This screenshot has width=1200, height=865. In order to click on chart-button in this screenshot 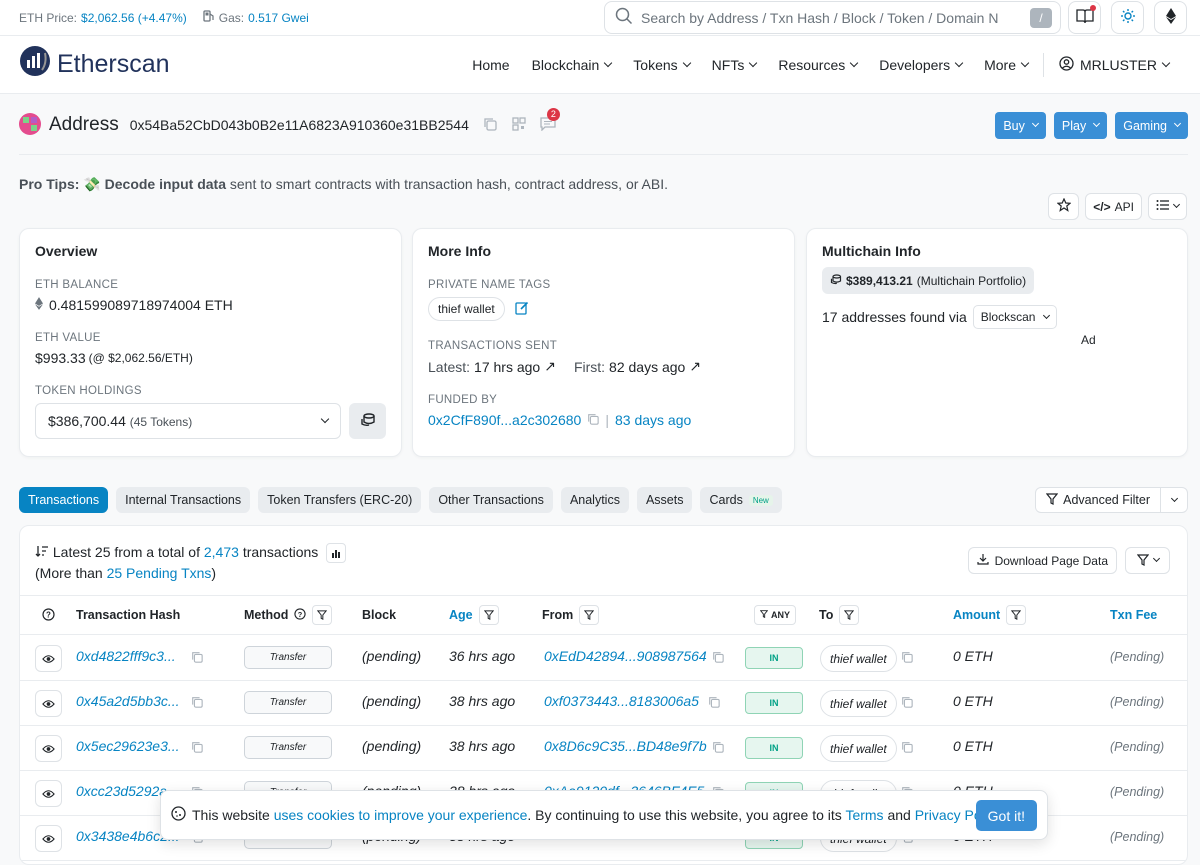, I will do `click(336, 553)`.